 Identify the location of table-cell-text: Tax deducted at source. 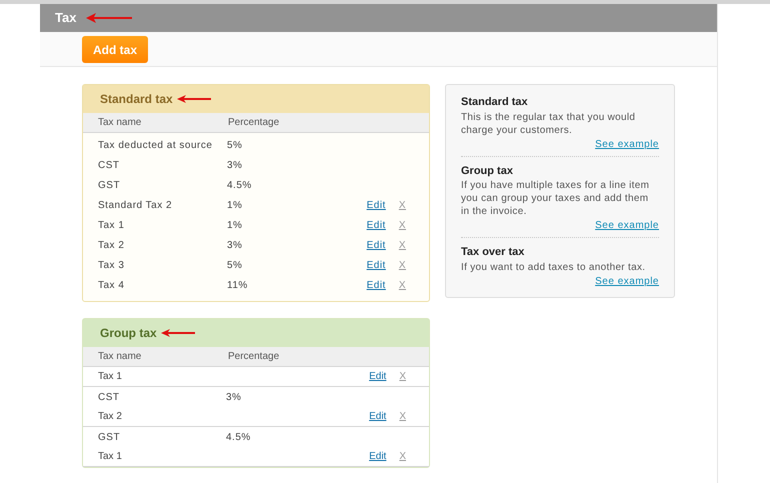
(156, 145).